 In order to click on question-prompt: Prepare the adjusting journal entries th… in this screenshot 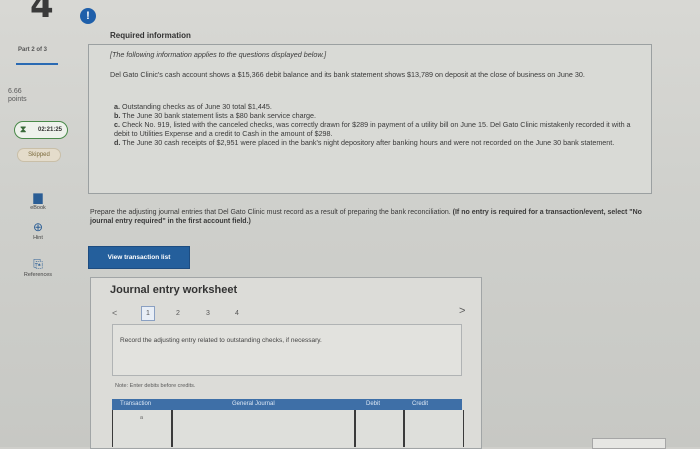, I will do `click(370, 217)`.